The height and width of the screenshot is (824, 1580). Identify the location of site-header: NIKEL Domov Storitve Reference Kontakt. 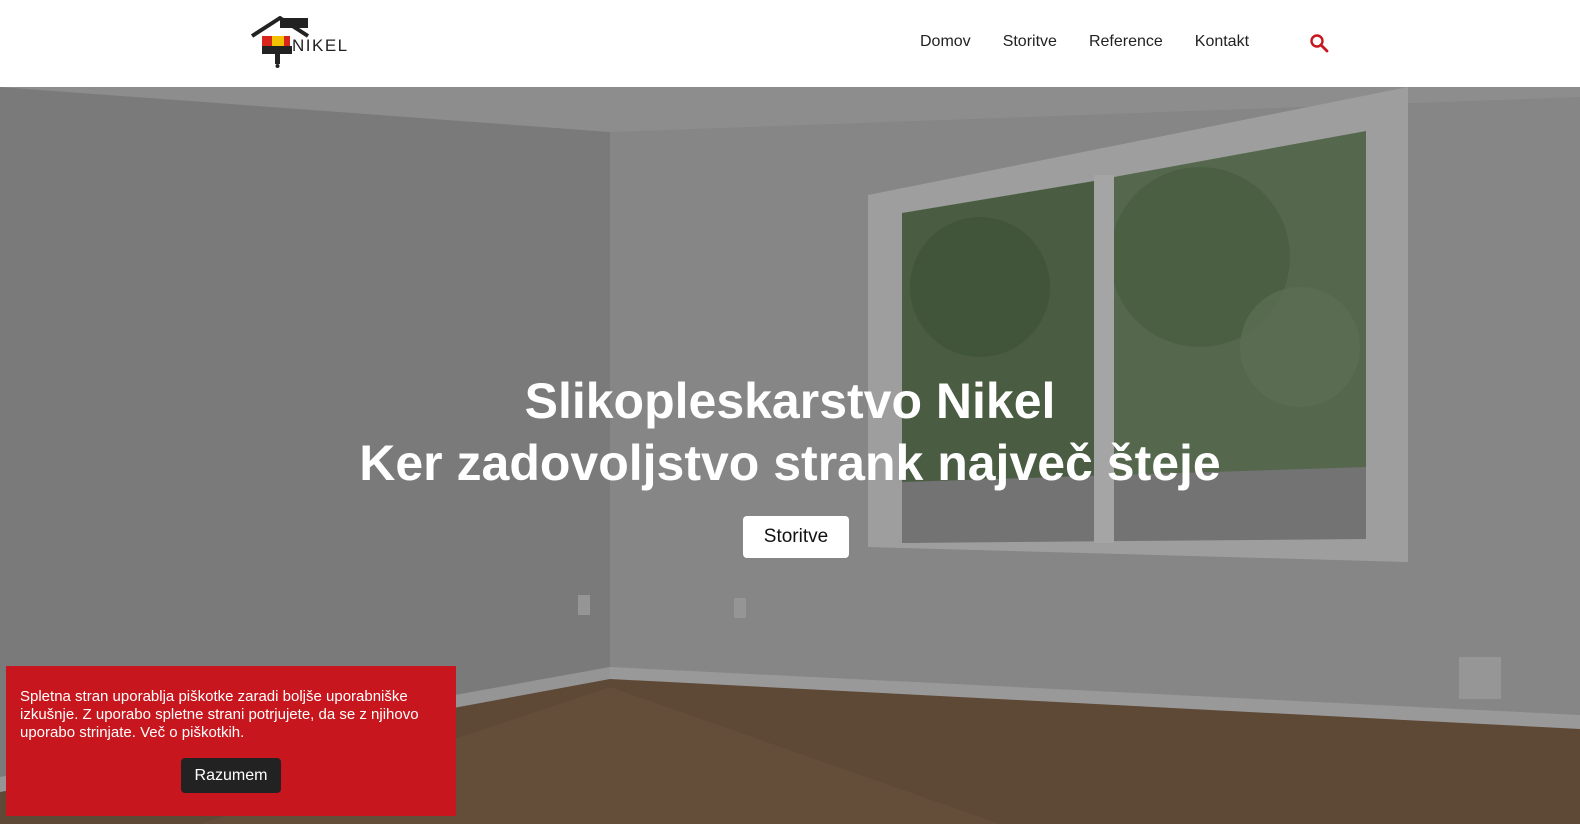
(790, 43).